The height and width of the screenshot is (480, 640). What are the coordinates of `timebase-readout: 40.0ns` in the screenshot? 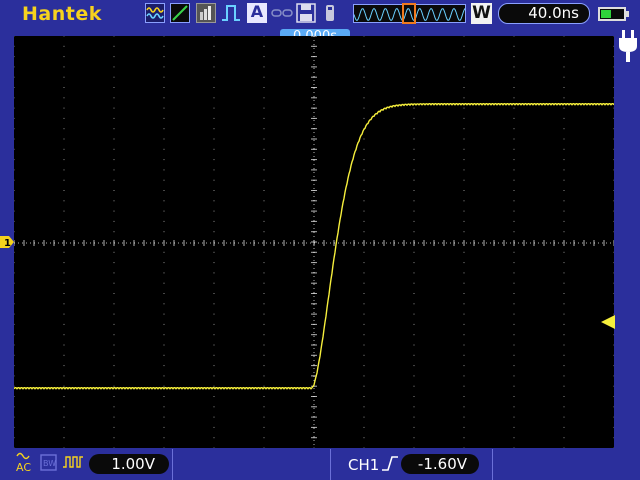 It's located at (544, 13).